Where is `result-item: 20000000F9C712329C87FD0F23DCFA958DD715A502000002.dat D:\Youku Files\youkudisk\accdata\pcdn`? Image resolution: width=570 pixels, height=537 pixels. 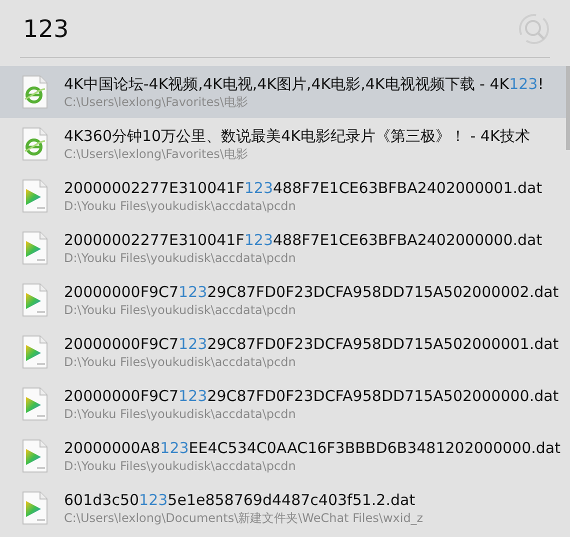 result-item: 20000000F9C712329C87FD0F23DCFA958DD715A502000002.dat D:\Youku Files\youkudisk\accdata\pcdn is located at coordinates (285, 300).